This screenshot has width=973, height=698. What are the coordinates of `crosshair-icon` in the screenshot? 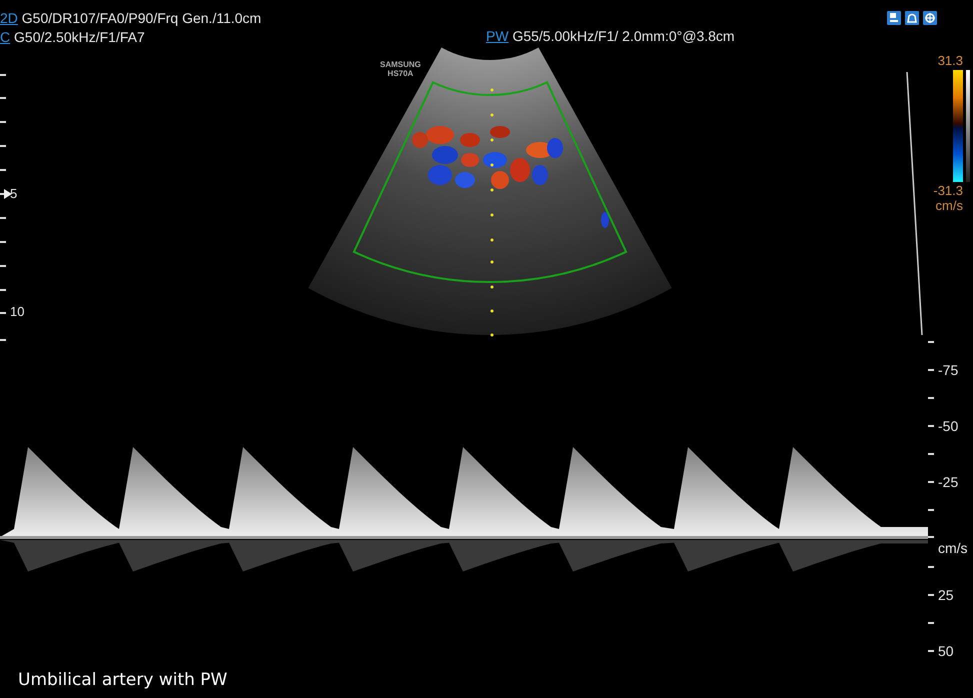 It's located at (930, 18).